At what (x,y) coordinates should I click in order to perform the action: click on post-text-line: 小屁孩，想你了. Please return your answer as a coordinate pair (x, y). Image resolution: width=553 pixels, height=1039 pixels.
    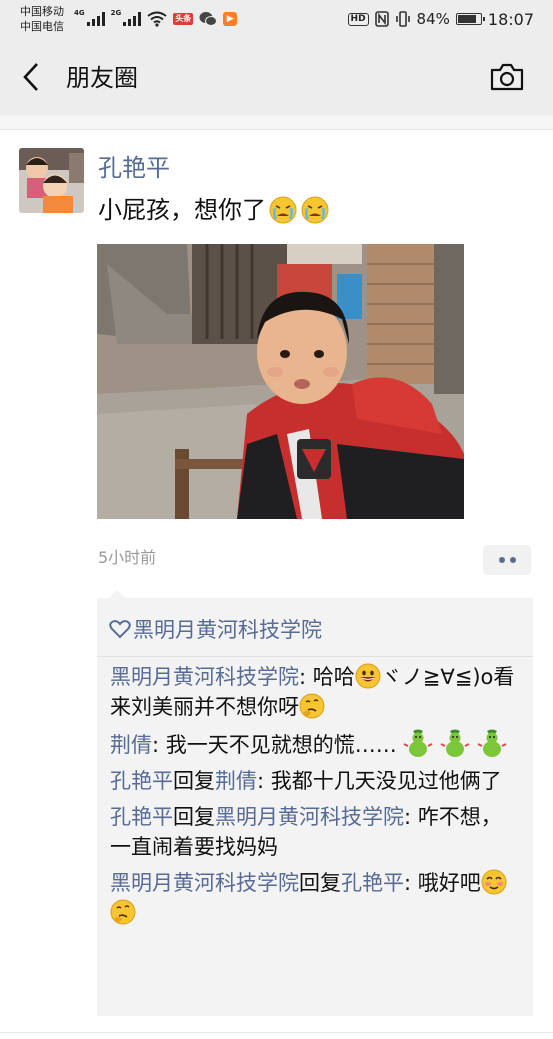
    Looking at the image, I should click on (214, 210).